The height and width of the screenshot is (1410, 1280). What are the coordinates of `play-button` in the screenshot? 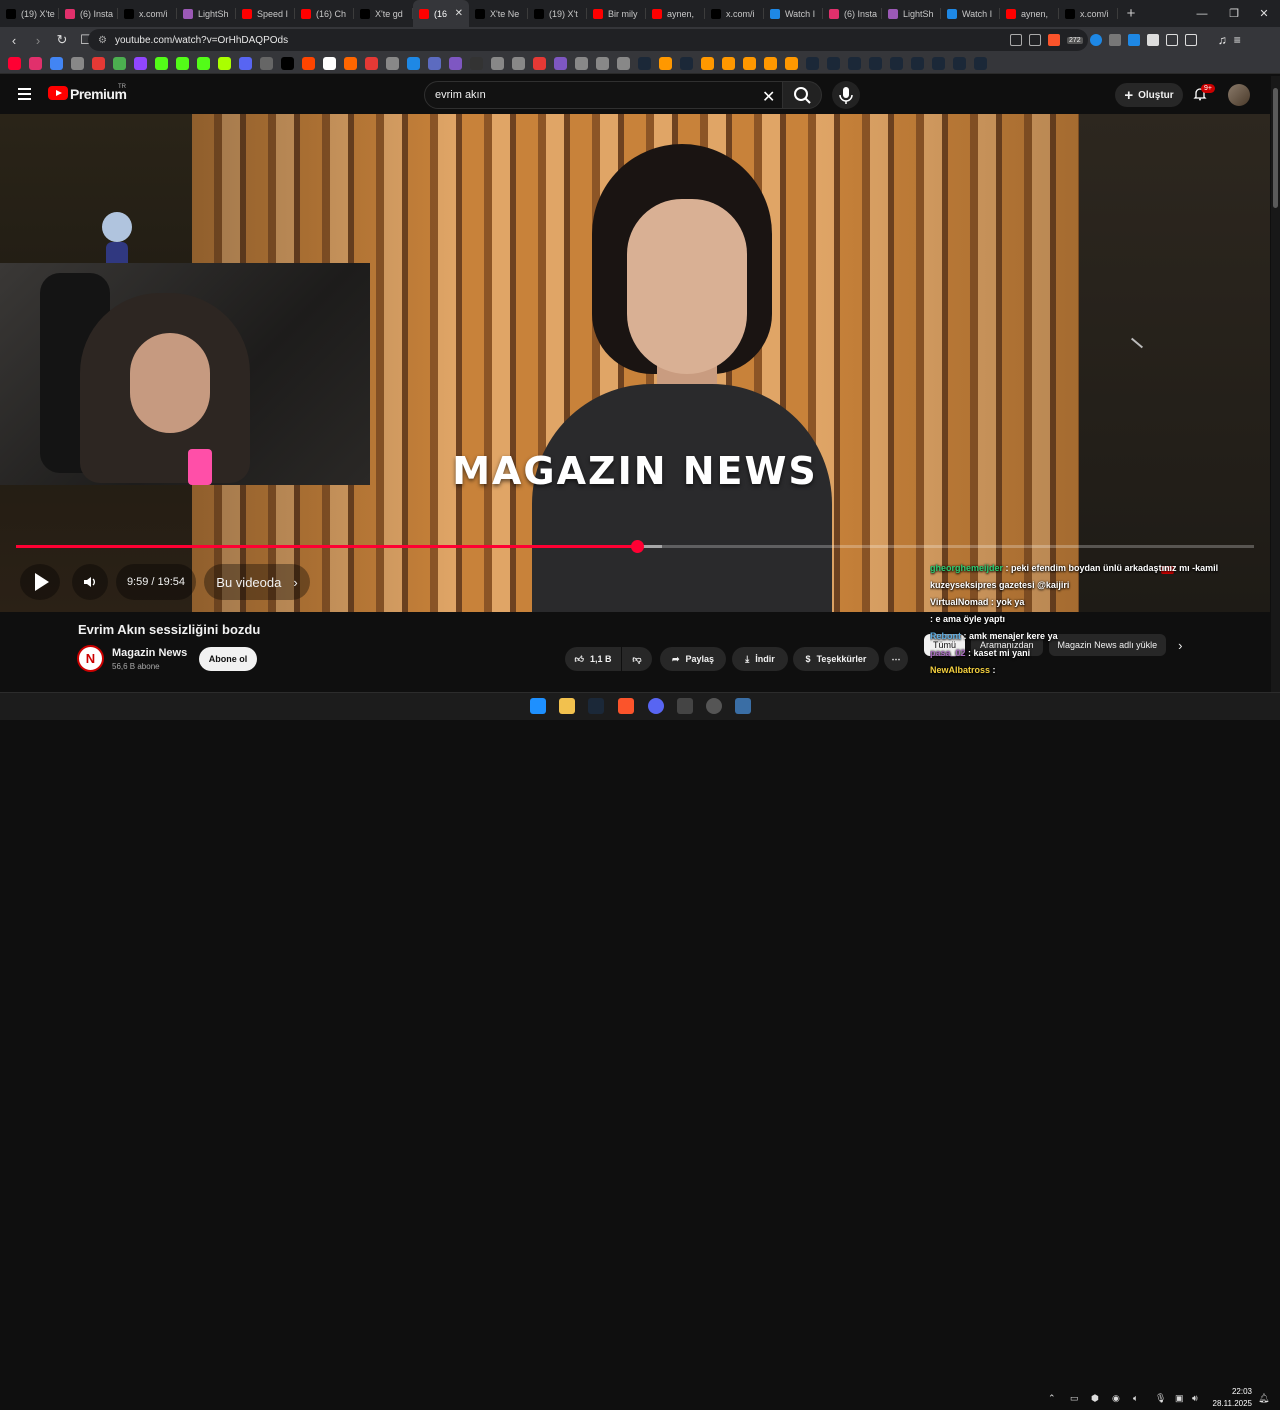 It's located at (40, 582).